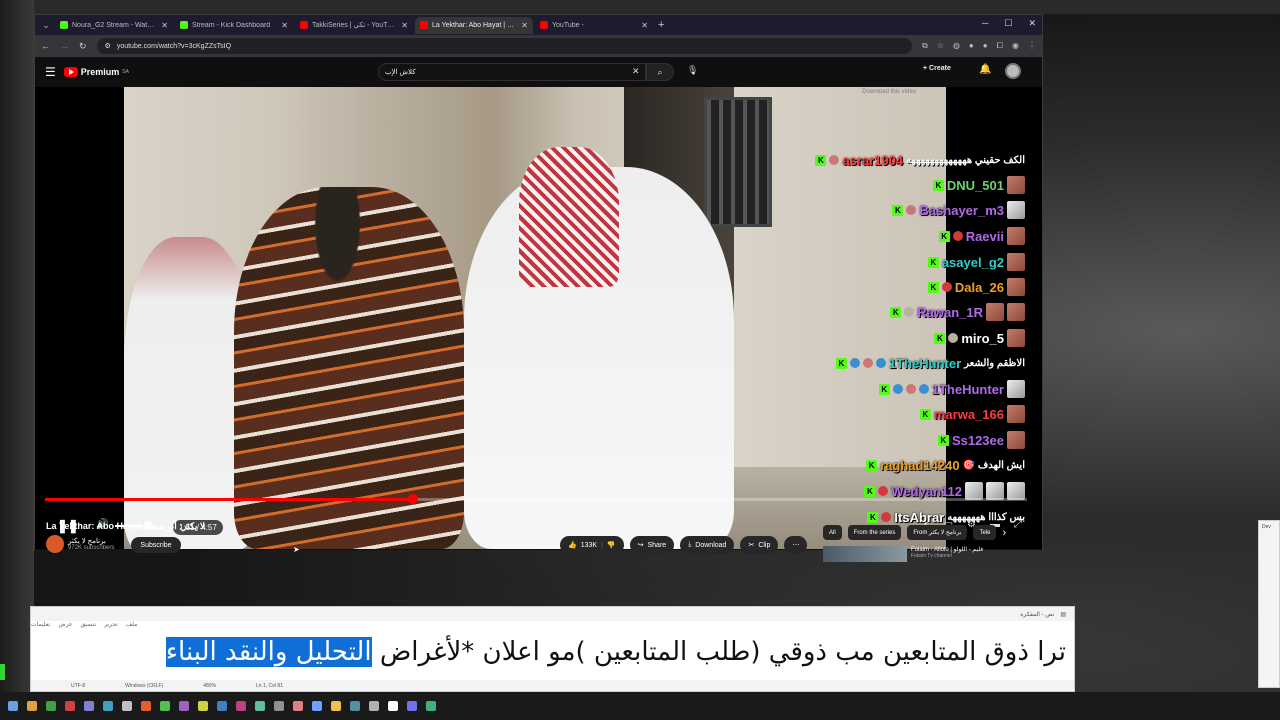  What do you see at coordinates (91, 541) in the screenshot?
I see `channel-name: برنامج لا يكثر` at bounding box center [91, 541].